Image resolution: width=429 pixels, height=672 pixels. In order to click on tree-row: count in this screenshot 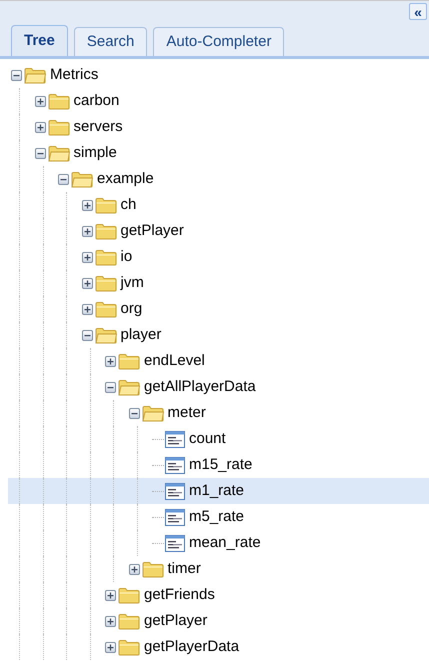, I will do `click(218, 439)`.